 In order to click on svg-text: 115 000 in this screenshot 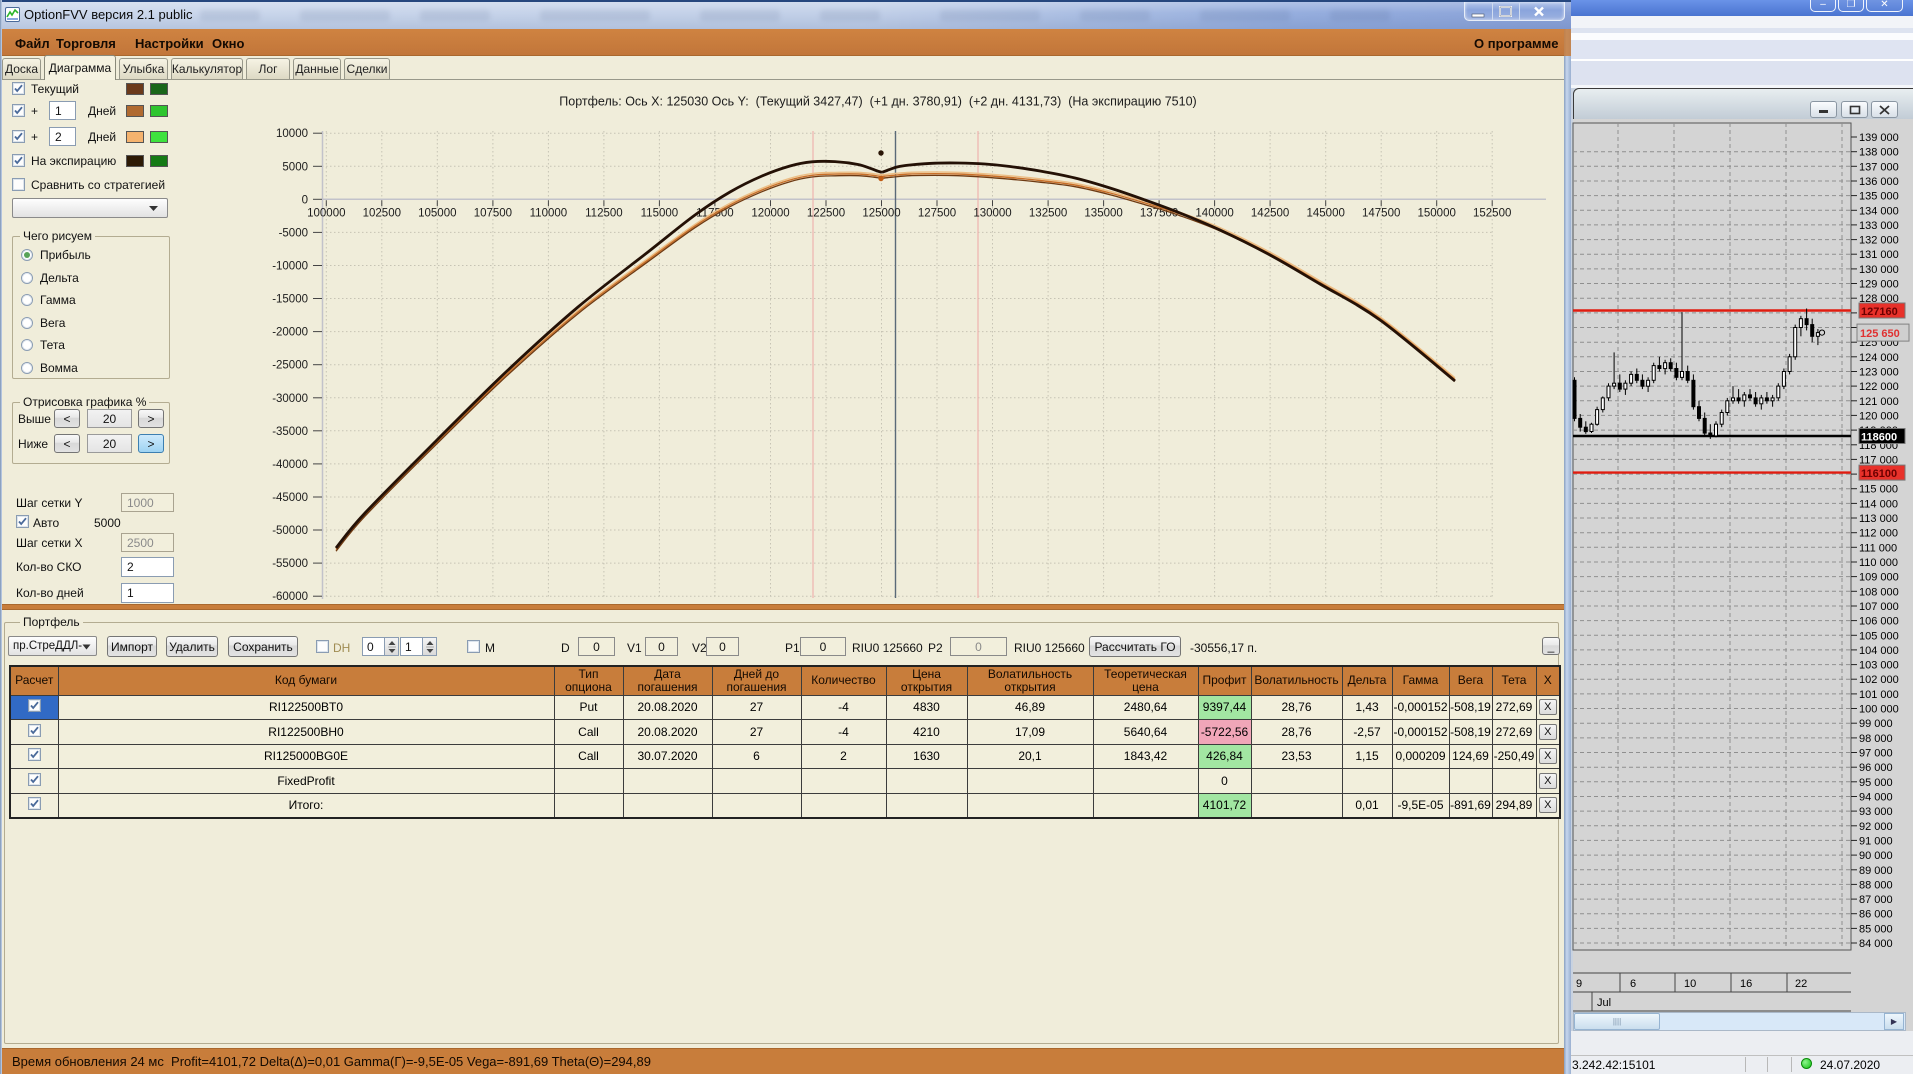, I will do `click(1878, 490)`.